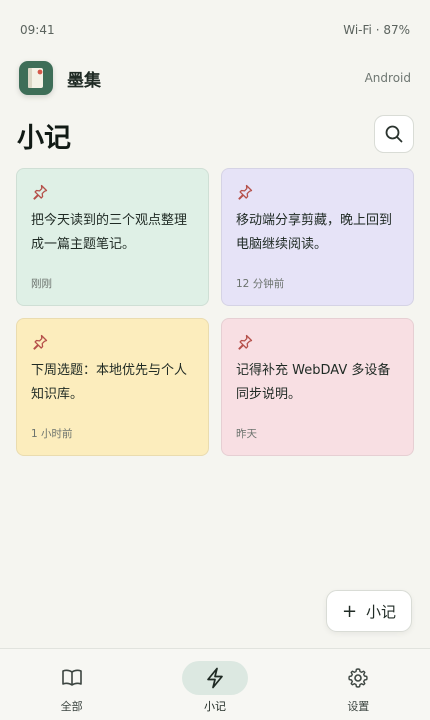 This screenshot has height=720, width=430. What do you see at coordinates (215, 30) in the screenshot?
I see `status-bar: 09:41 Wi-Fi · 87%` at bounding box center [215, 30].